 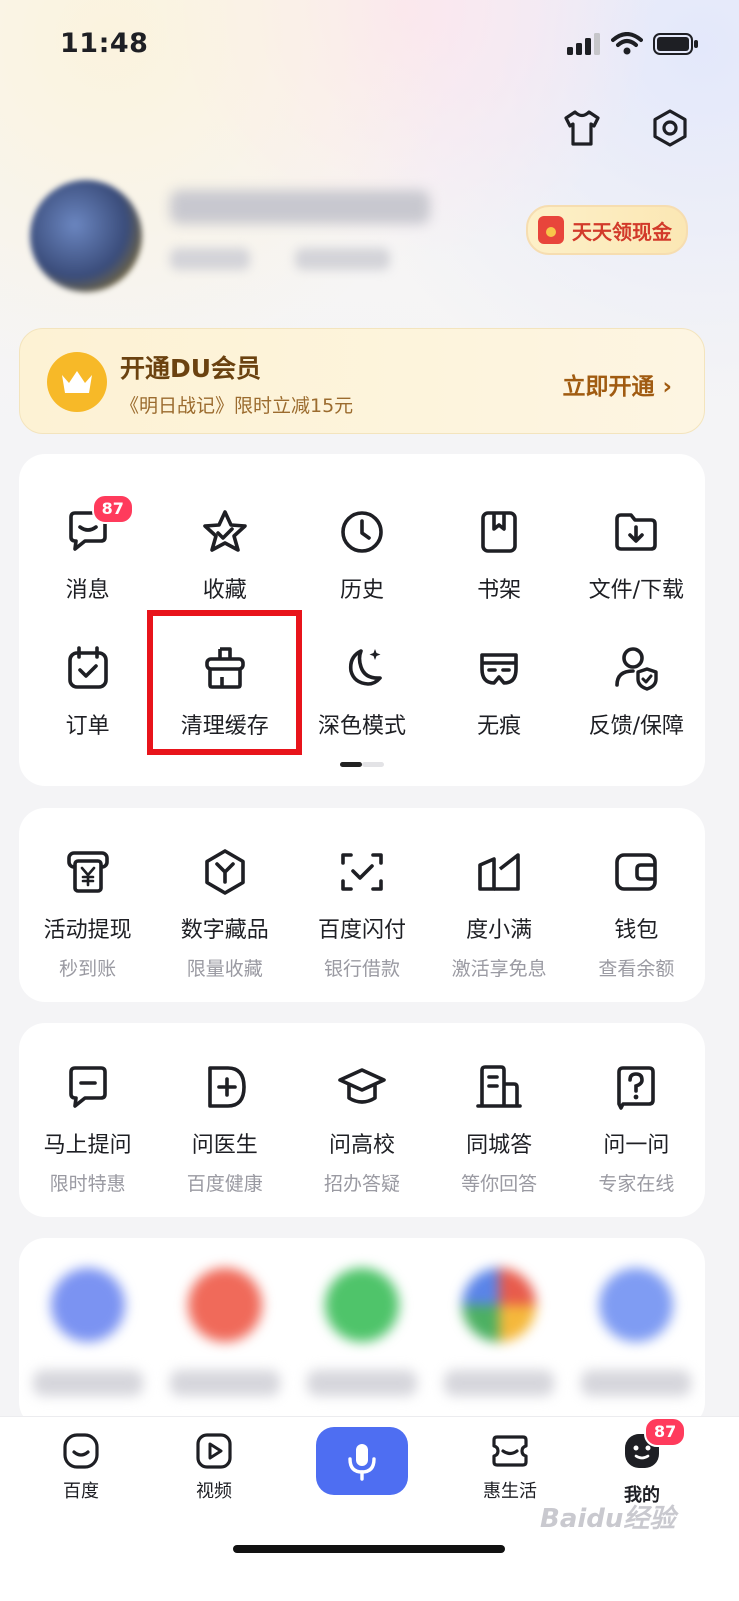 What do you see at coordinates (361, 590) in the screenshot?
I see `tool-label: 历史` at bounding box center [361, 590].